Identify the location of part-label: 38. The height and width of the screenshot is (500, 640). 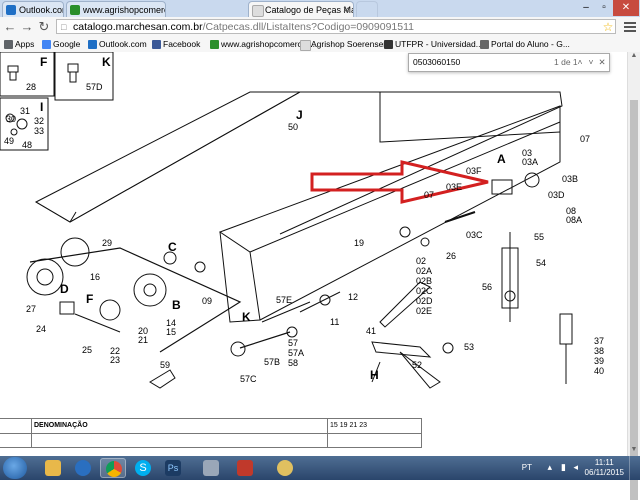
(599, 351).